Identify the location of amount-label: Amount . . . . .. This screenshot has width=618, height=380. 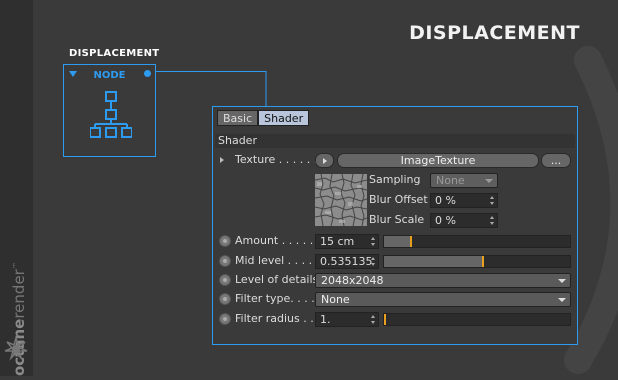
(274, 240).